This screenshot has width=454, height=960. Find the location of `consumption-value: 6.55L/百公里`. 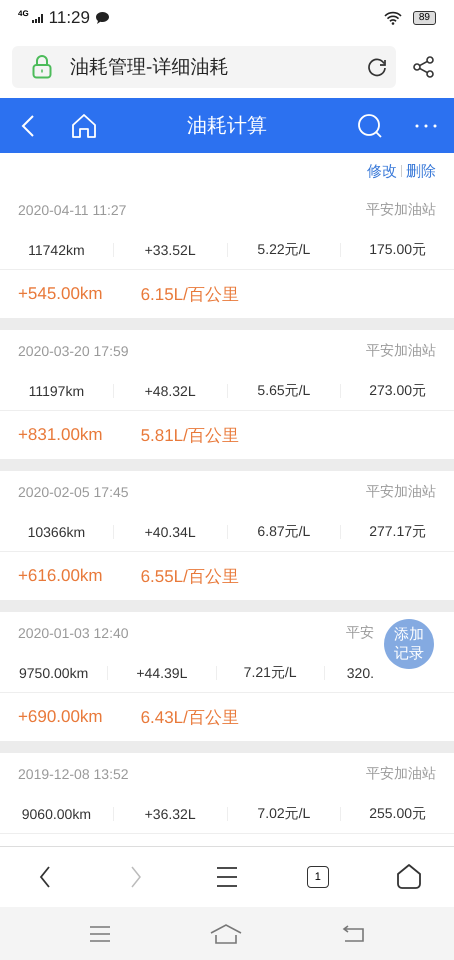

consumption-value: 6.55L/百公里 is located at coordinates (189, 577).